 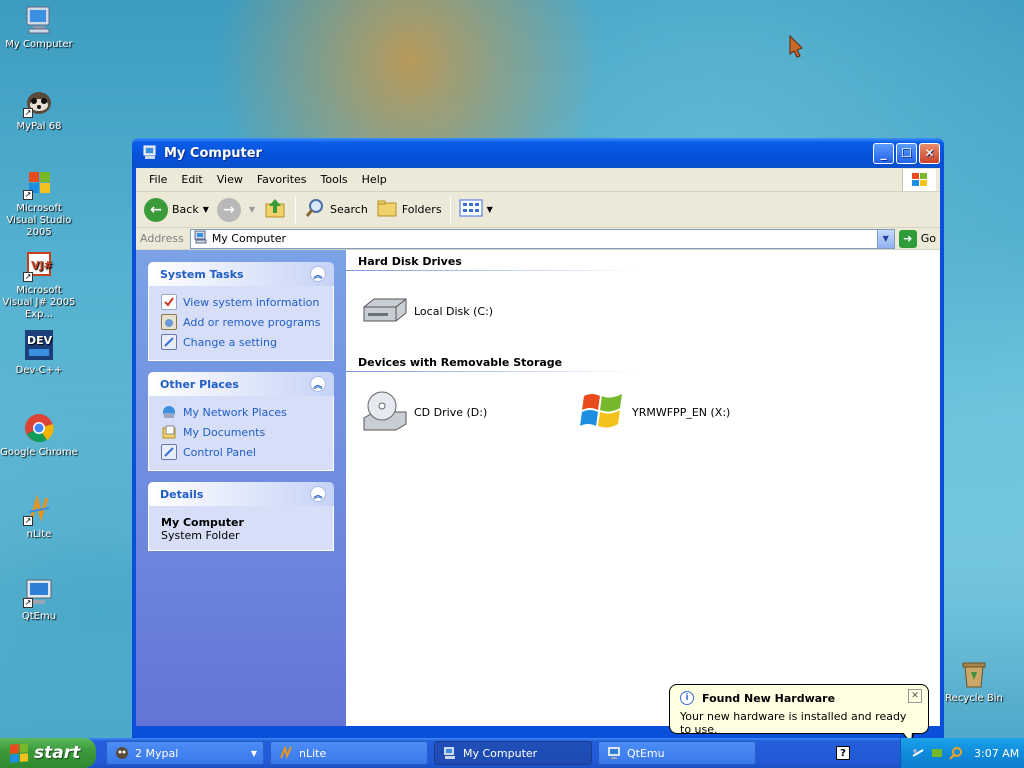 What do you see at coordinates (538, 210) in the screenshot?
I see `toolbar: ← Back ▼ → ▼ Search Folders ▼` at bounding box center [538, 210].